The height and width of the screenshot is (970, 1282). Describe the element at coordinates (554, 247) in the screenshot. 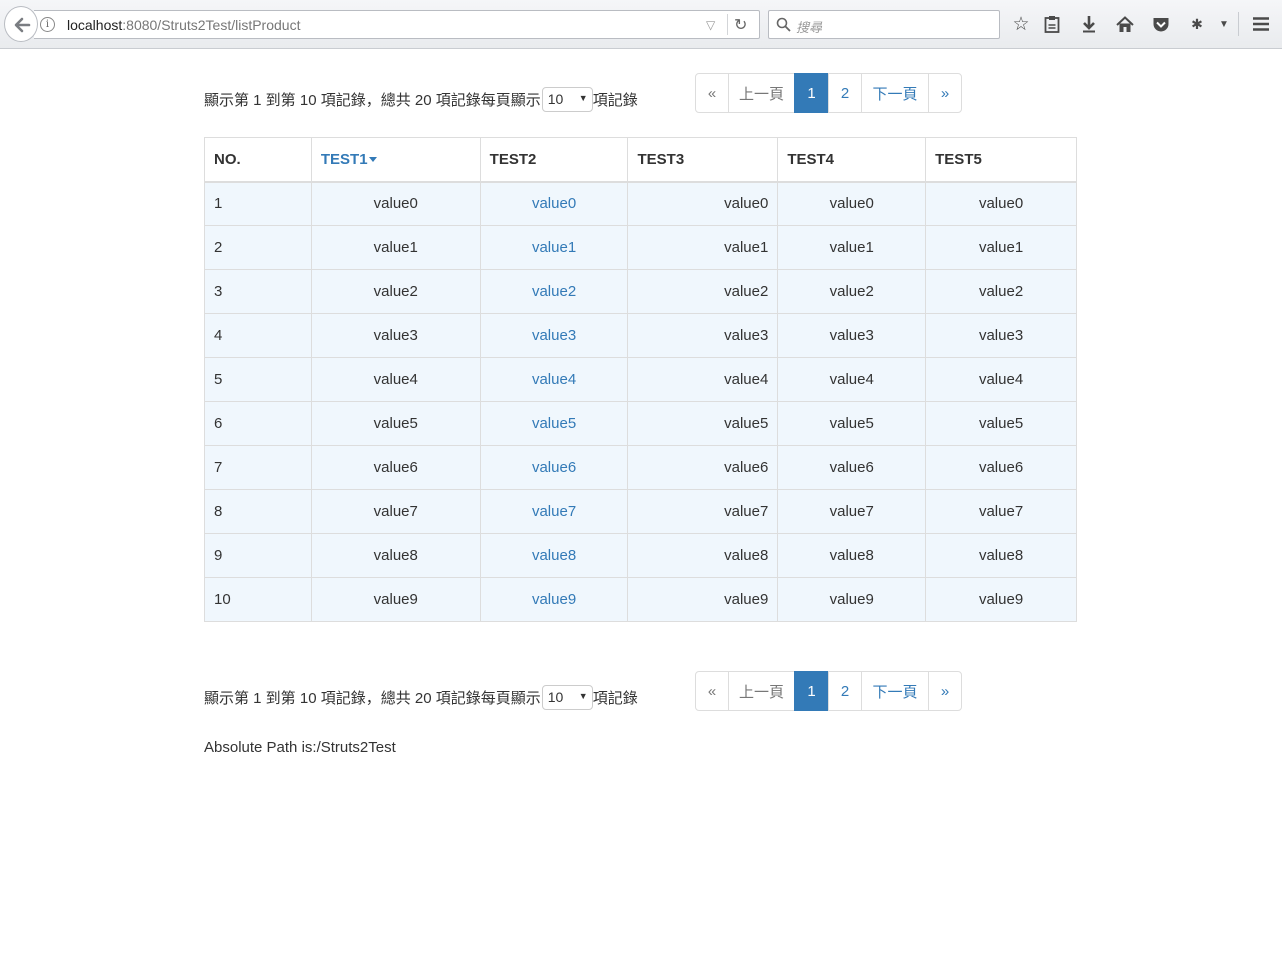

I see `test2-cell: value1` at that location.